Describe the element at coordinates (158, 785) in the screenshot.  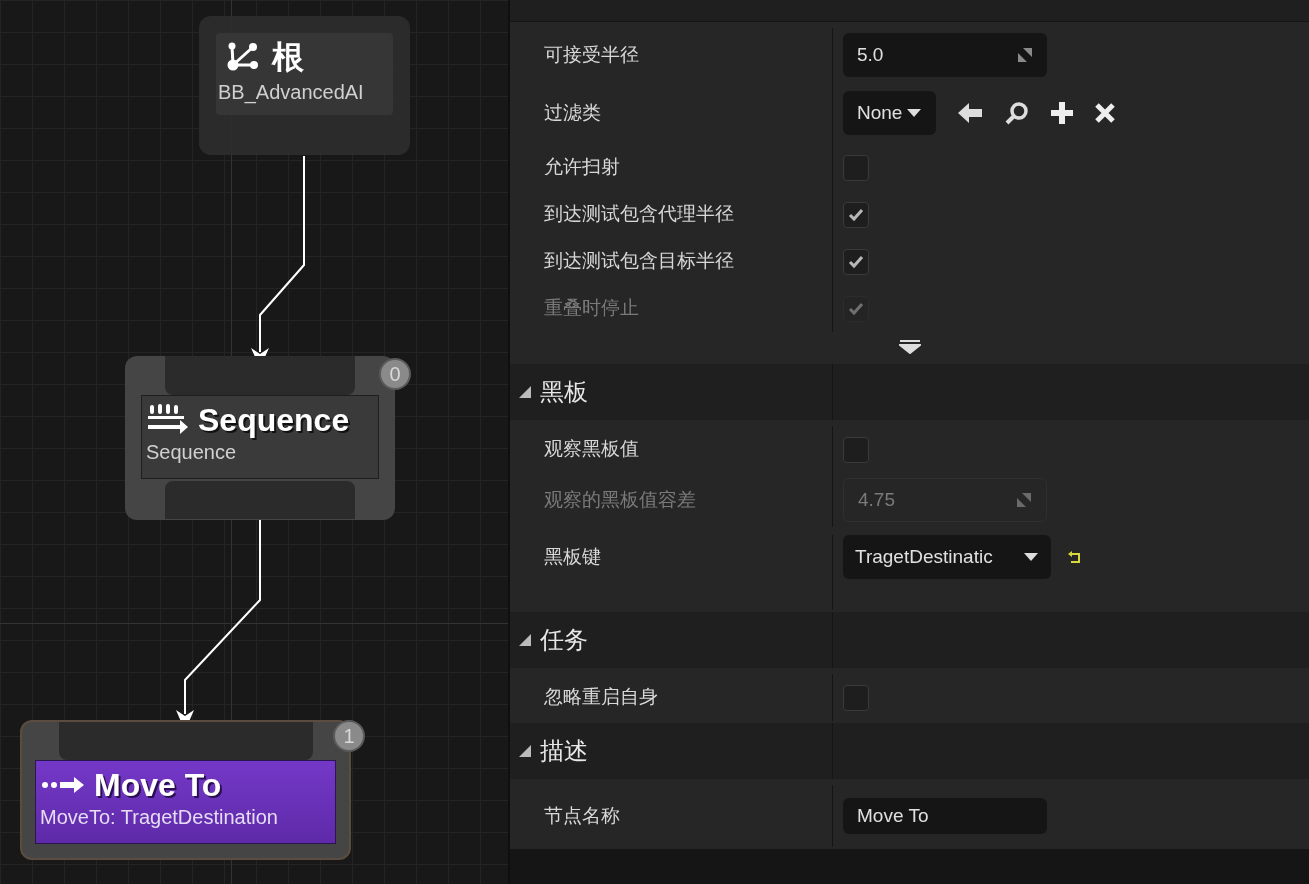
I see `node-title: Move To` at that location.